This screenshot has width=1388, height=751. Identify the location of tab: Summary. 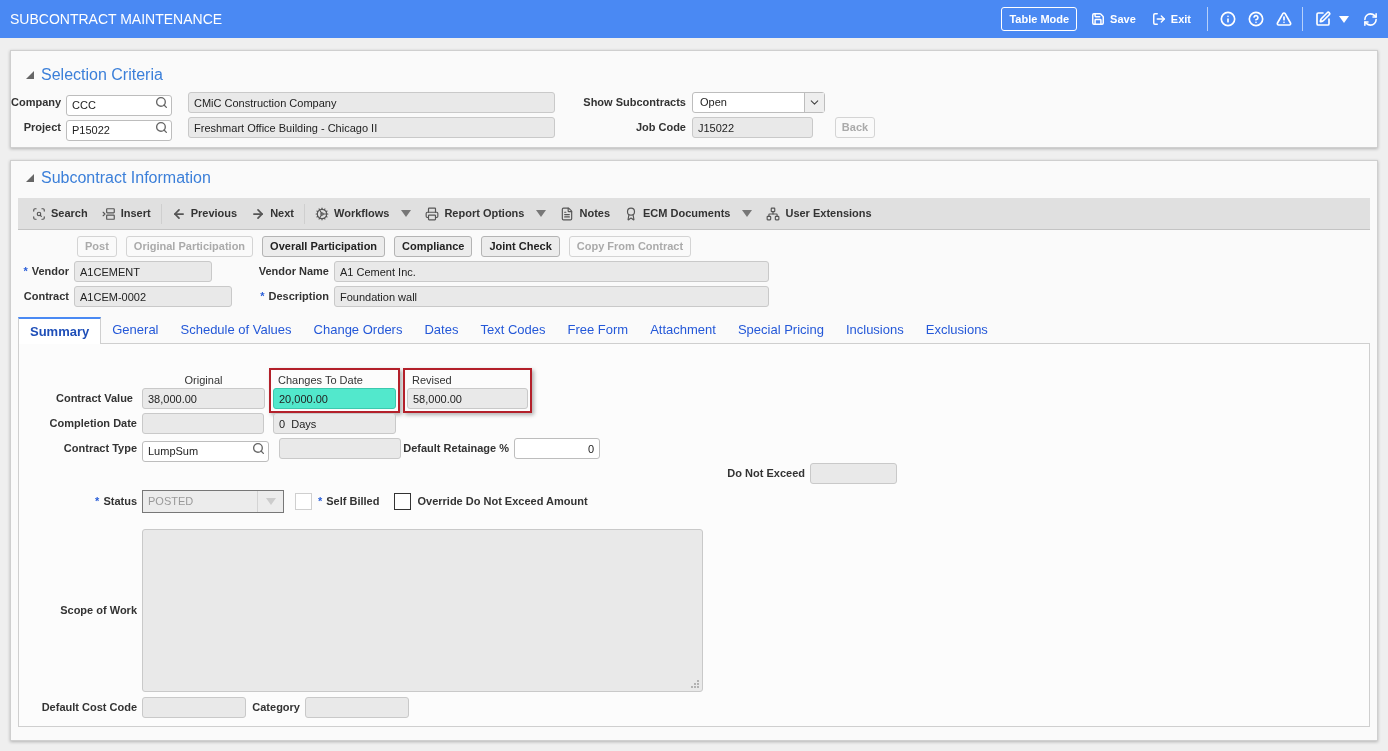
(60, 330).